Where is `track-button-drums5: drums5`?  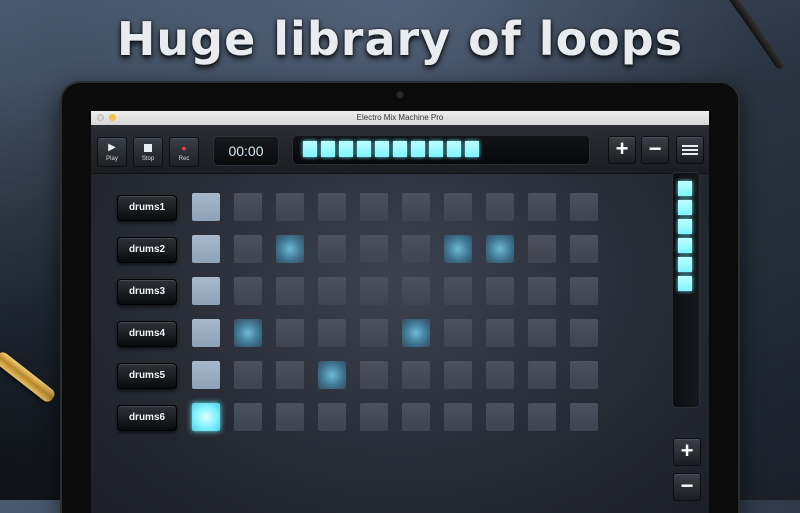 track-button-drums5: drums5 is located at coordinates (147, 376).